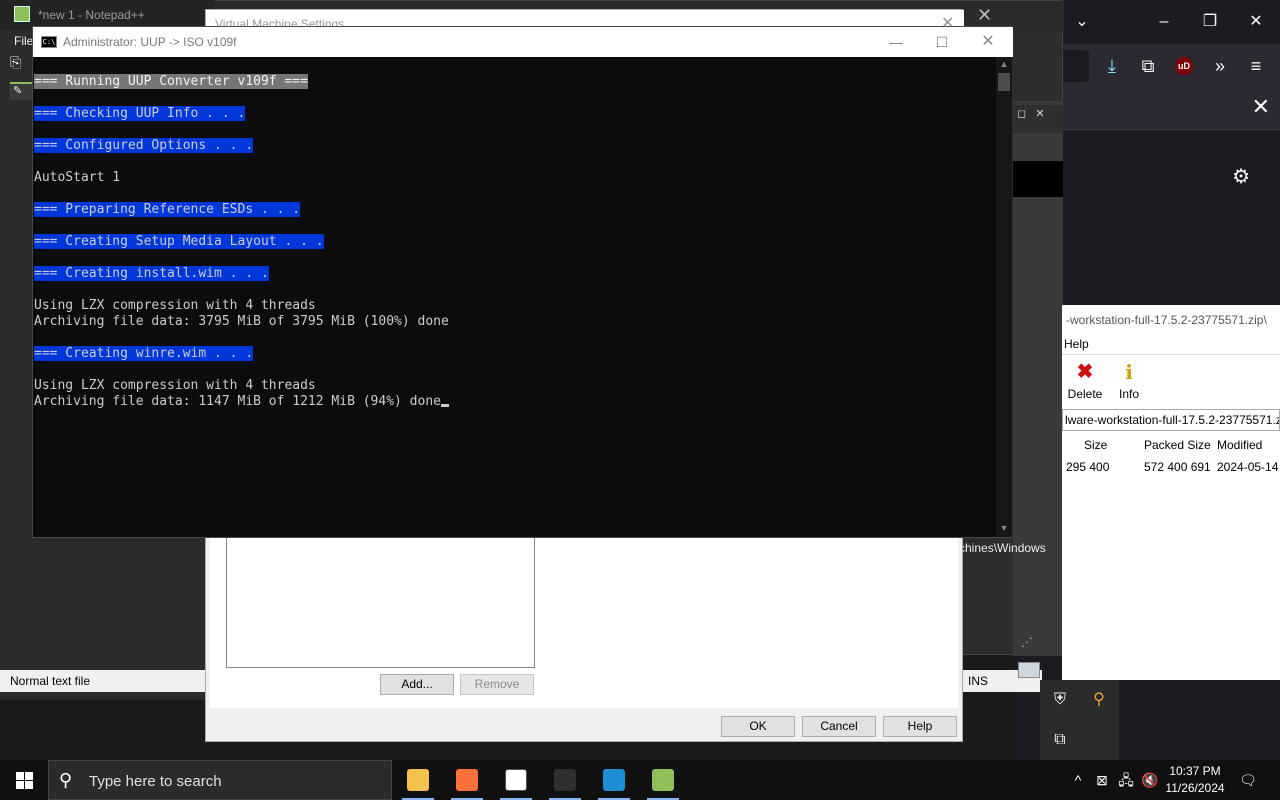 The width and height of the screenshot is (1280, 800). What do you see at coordinates (1112, 66) in the screenshot?
I see `downloads-icon: ⤓` at bounding box center [1112, 66].